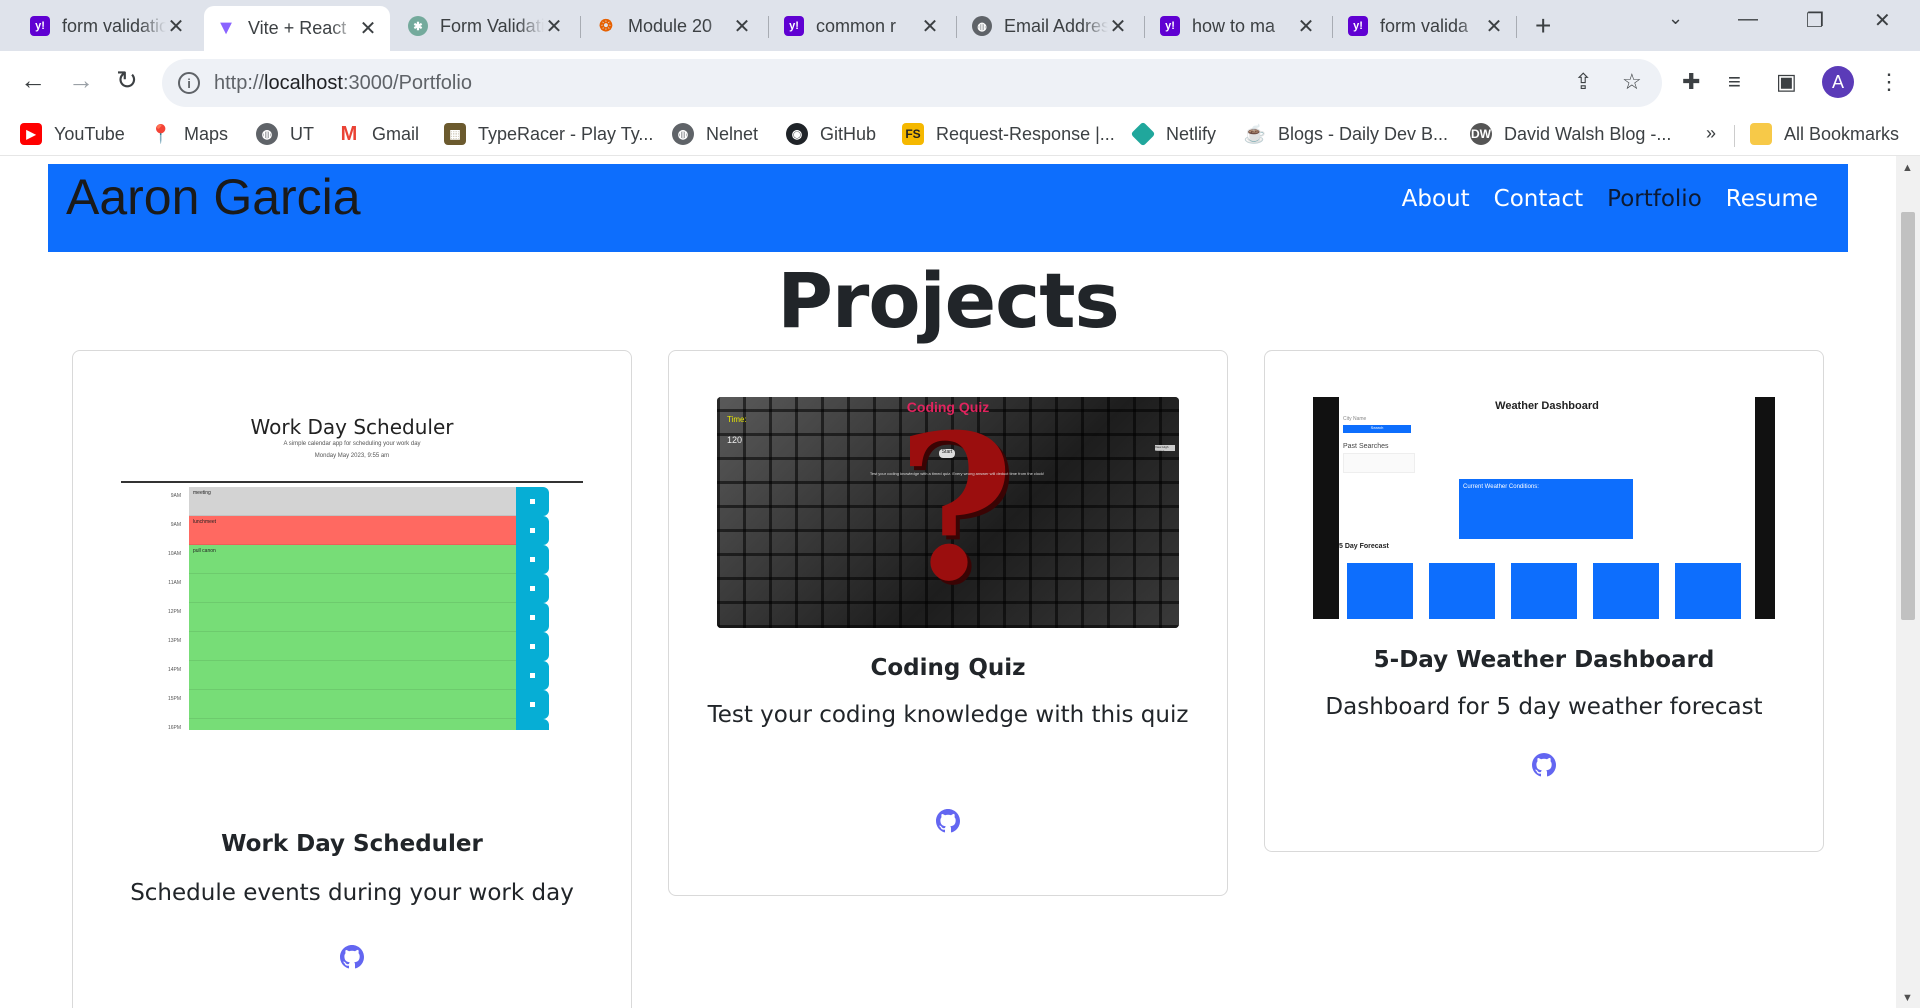 The image size is (1920, 1008). I want to click on forward-icon: →, so click(81, 80).